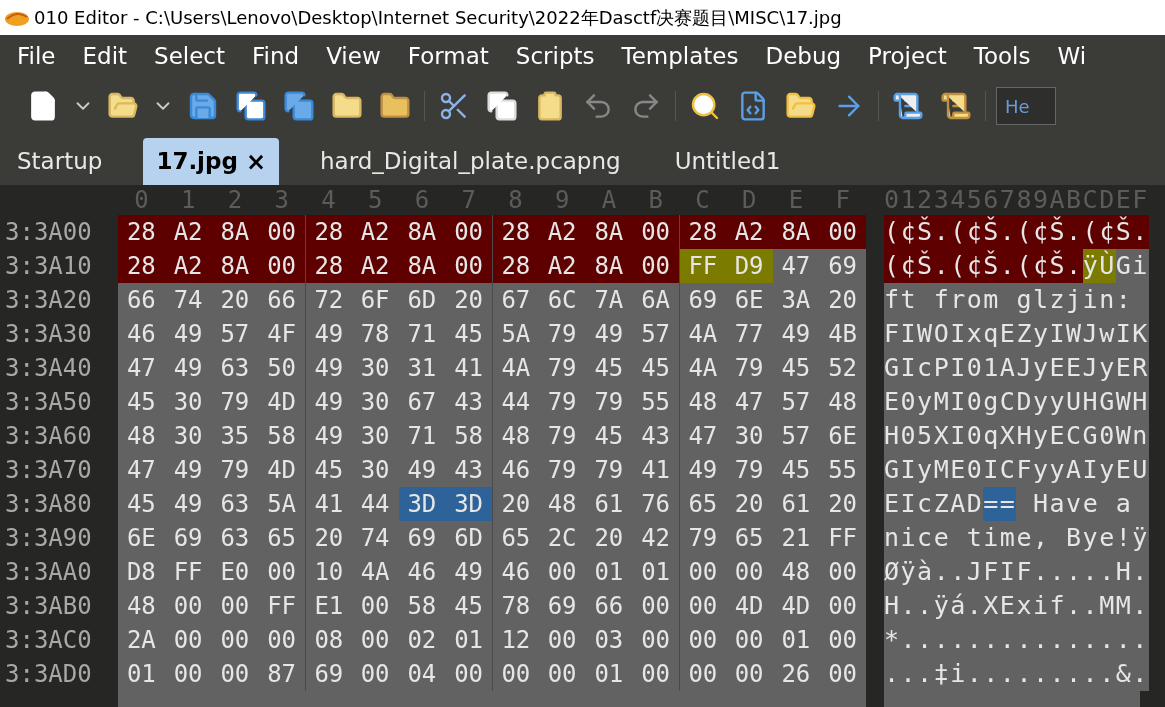 The image size is (1165, 707). I want to click on hex-byte: FF, so click(188, 572).